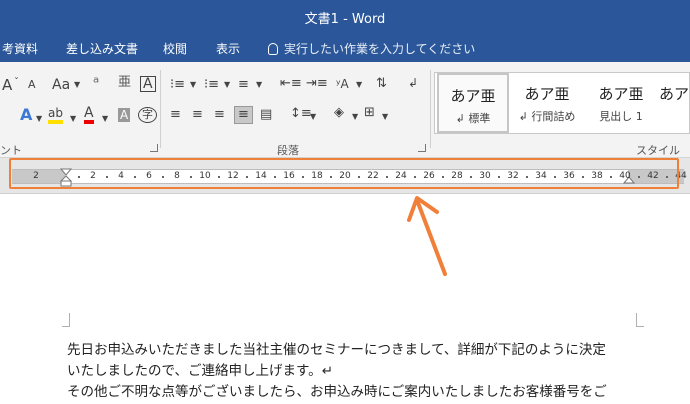 This screenshot has height=404, width=690. I want to click on decrease-indent-icon: ⇤≡, so click(291, 84).